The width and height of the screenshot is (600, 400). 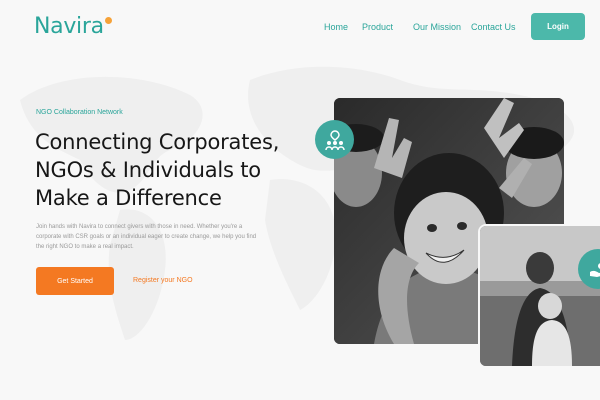 What do you see at coordinates (108, 20) in the screenshot?
I see `logo-dot-icon` at bounding box center [108, 20].